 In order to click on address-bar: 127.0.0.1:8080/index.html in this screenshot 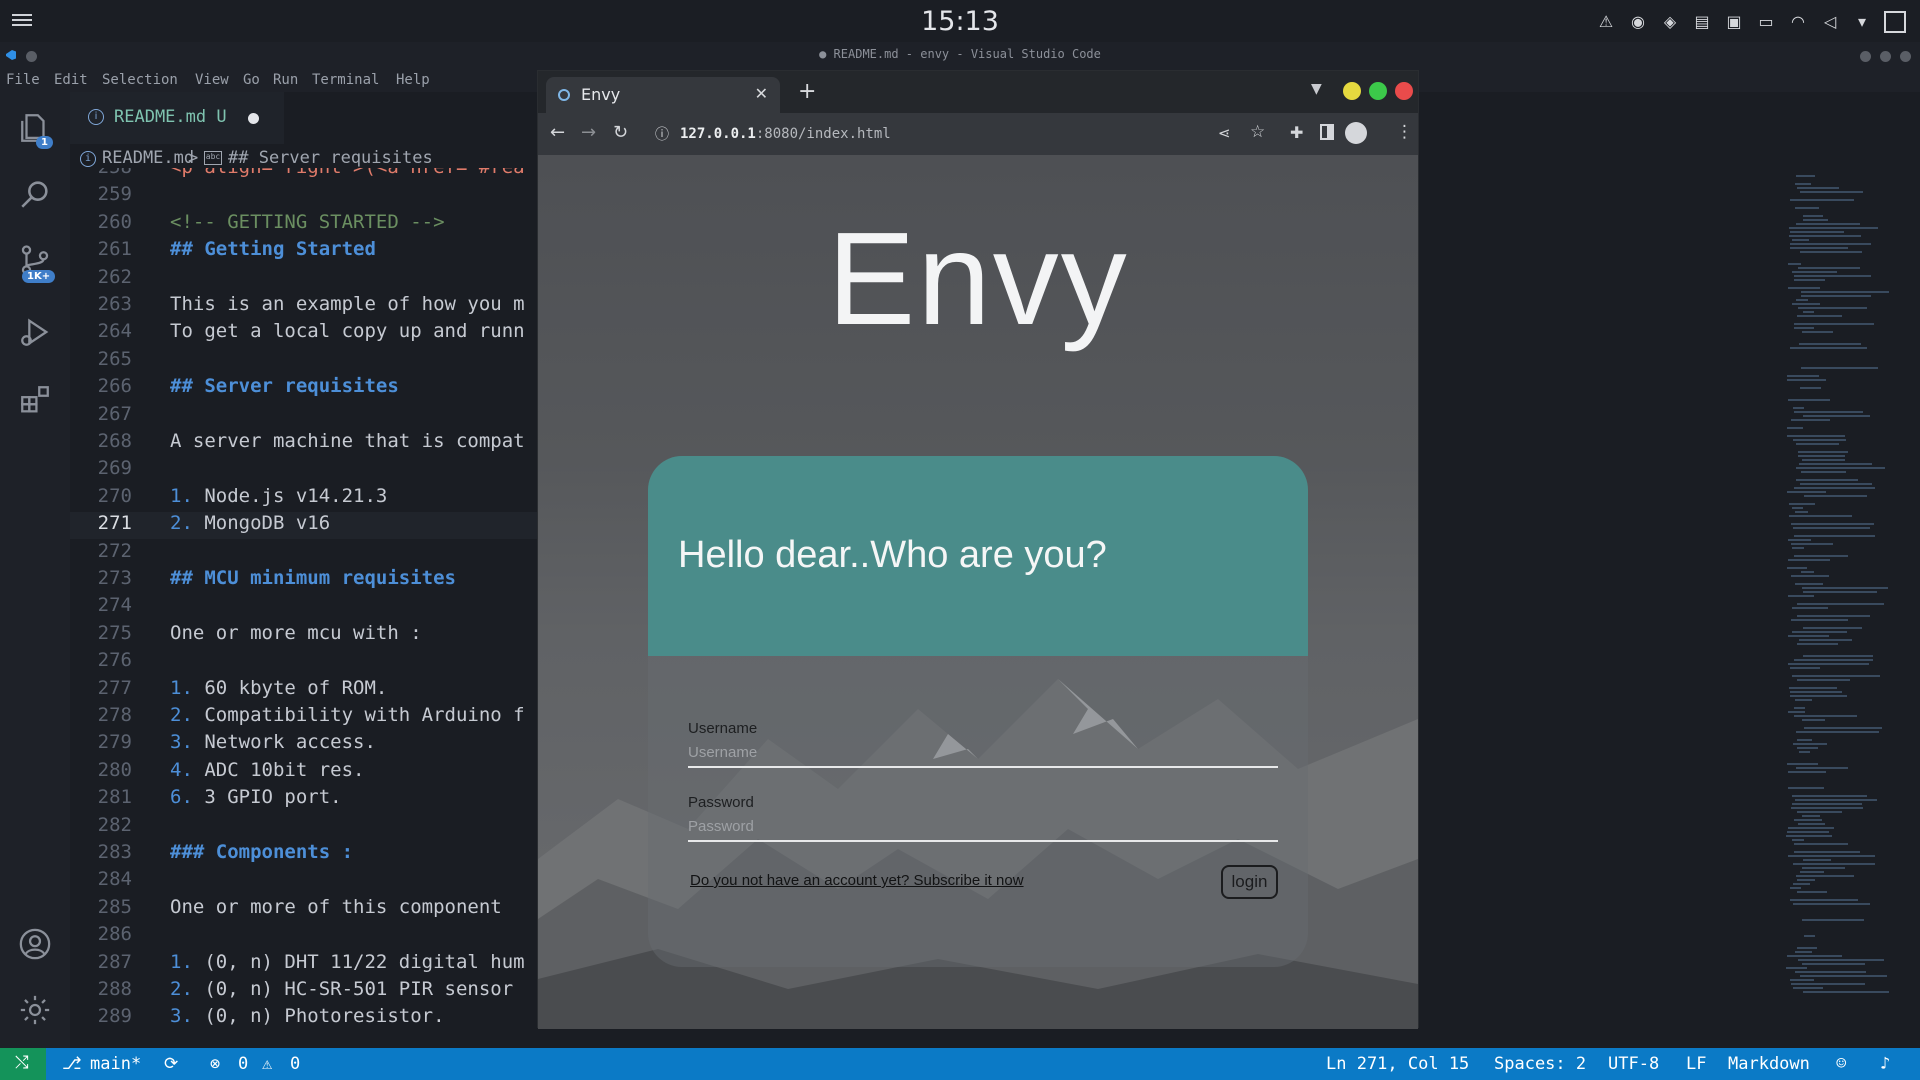, I will do `click(785, 134)`.